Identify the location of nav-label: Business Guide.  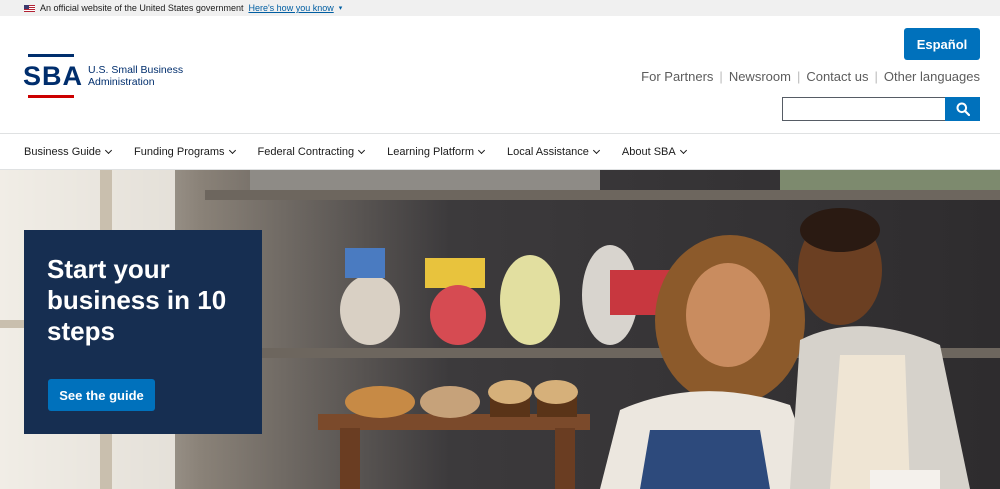
(63, 151).